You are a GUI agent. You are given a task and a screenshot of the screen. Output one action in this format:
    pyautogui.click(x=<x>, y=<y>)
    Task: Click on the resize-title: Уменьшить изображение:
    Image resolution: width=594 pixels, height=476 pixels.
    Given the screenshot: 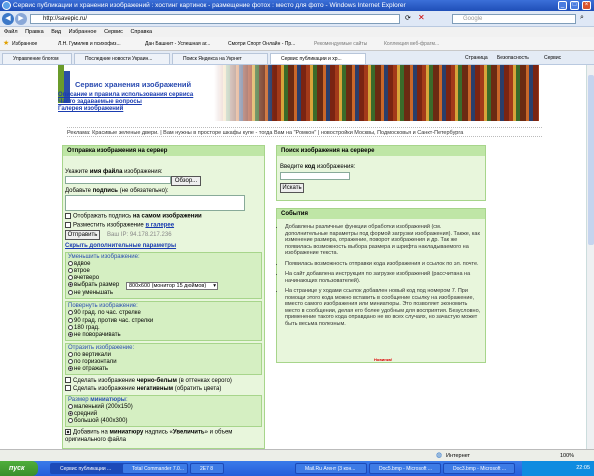 What is the action you would take?
    pyautogui.click(x=104, y=257)
    